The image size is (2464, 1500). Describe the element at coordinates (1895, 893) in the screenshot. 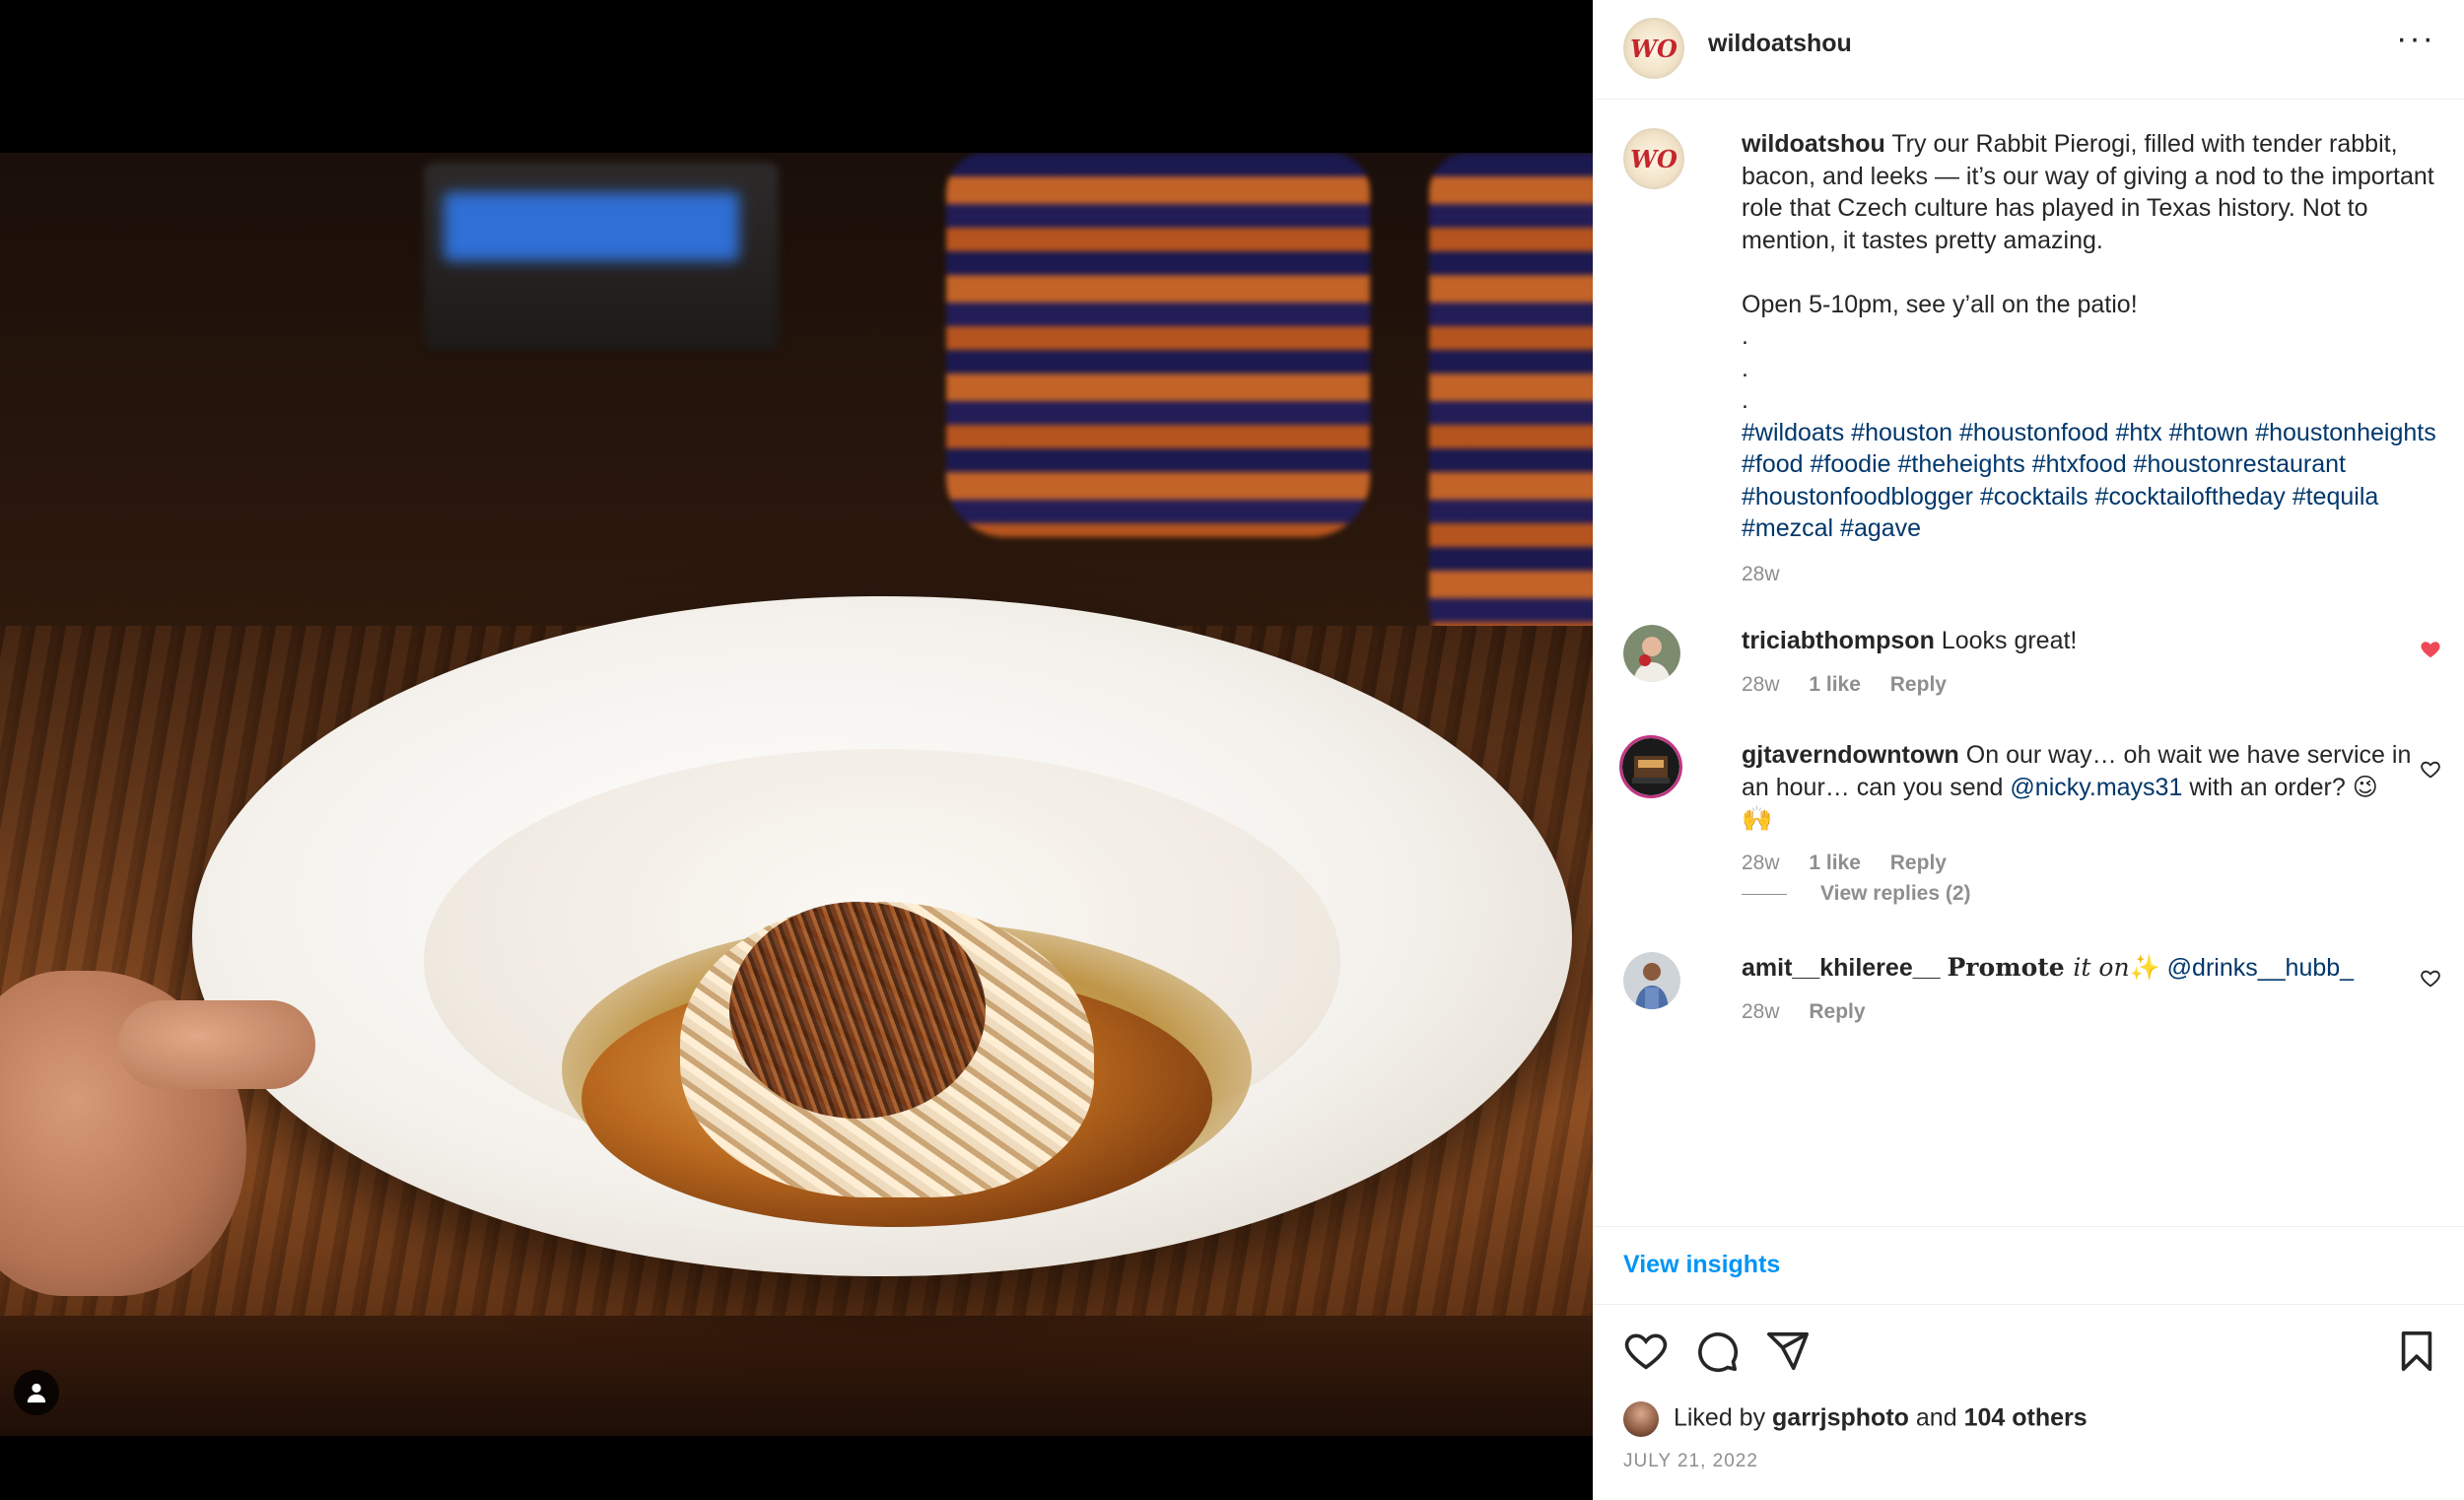

I see `view-replies-label: View replies (2)` at that location.